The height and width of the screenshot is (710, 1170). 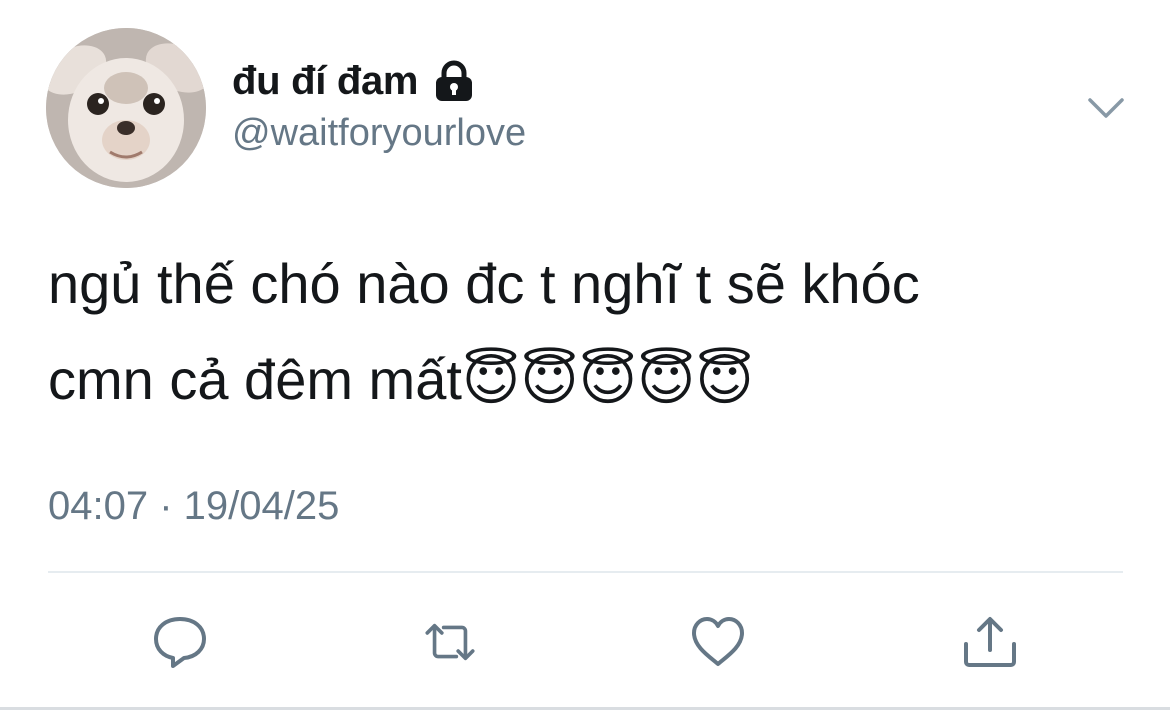 I want to click on heart-icon, so click(x=718, y=641).